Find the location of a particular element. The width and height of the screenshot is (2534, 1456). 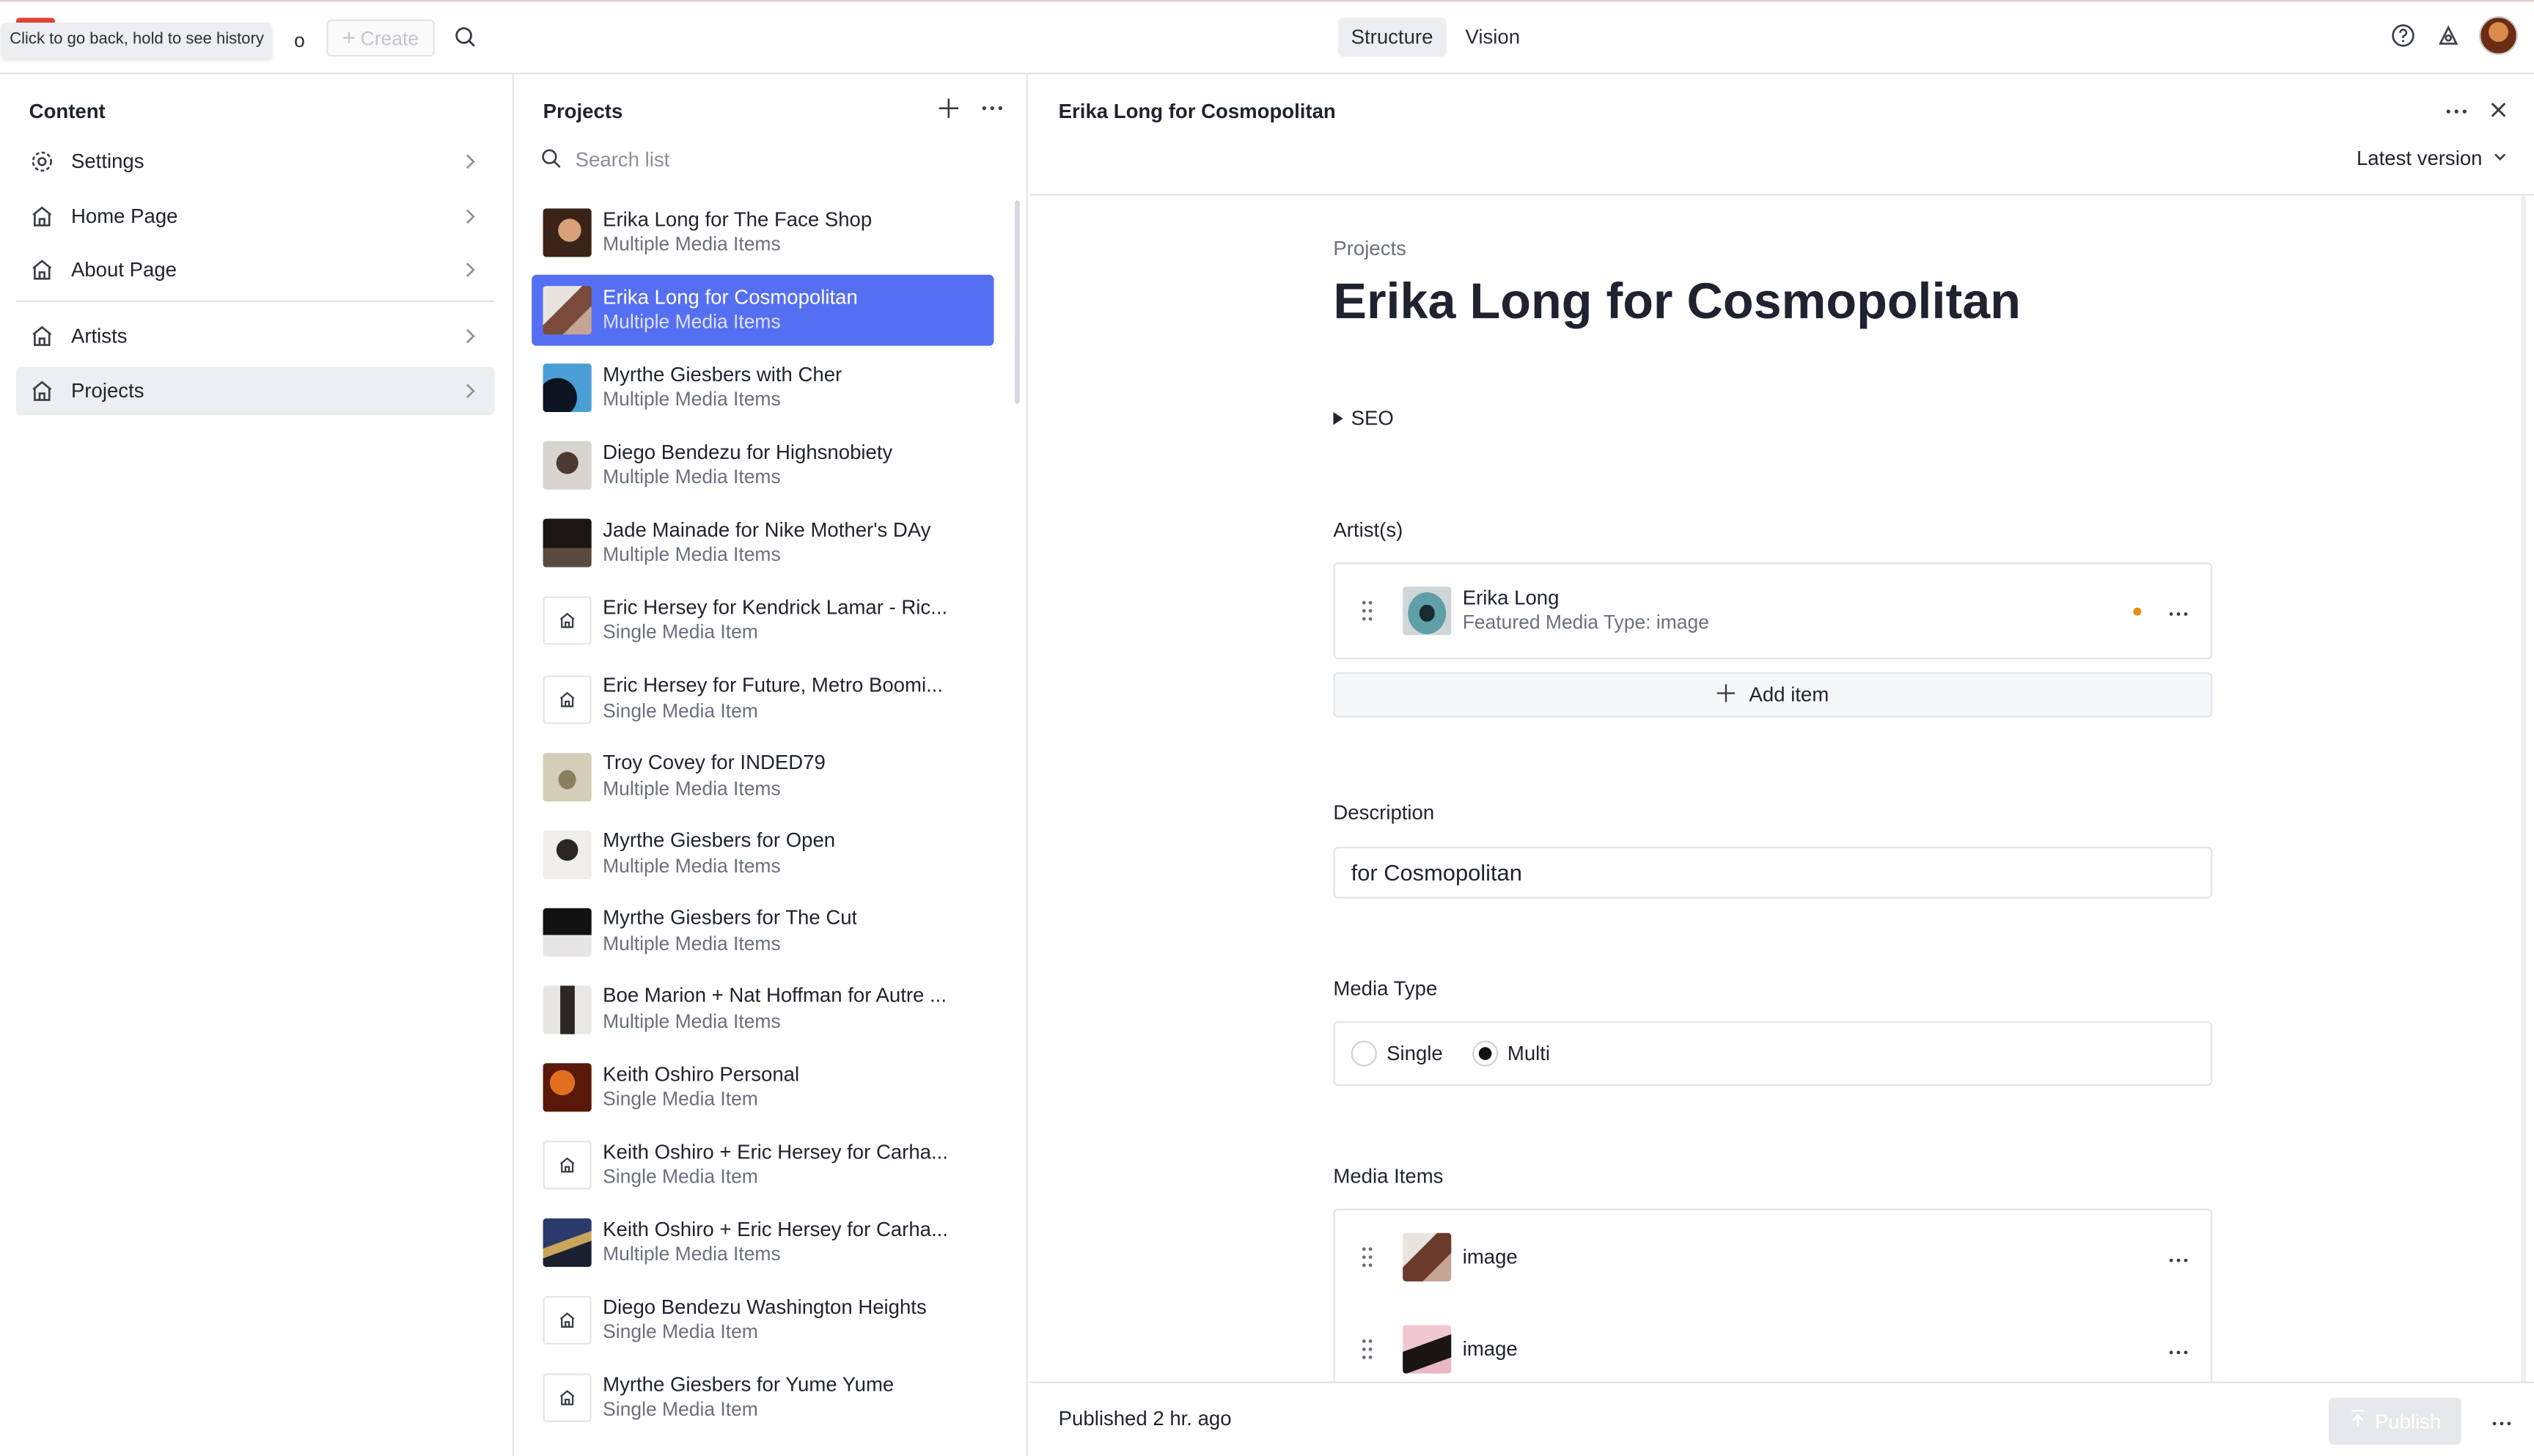

list-item-title: Myrthe Giesbers for Open is located at coordinates (719, 841).